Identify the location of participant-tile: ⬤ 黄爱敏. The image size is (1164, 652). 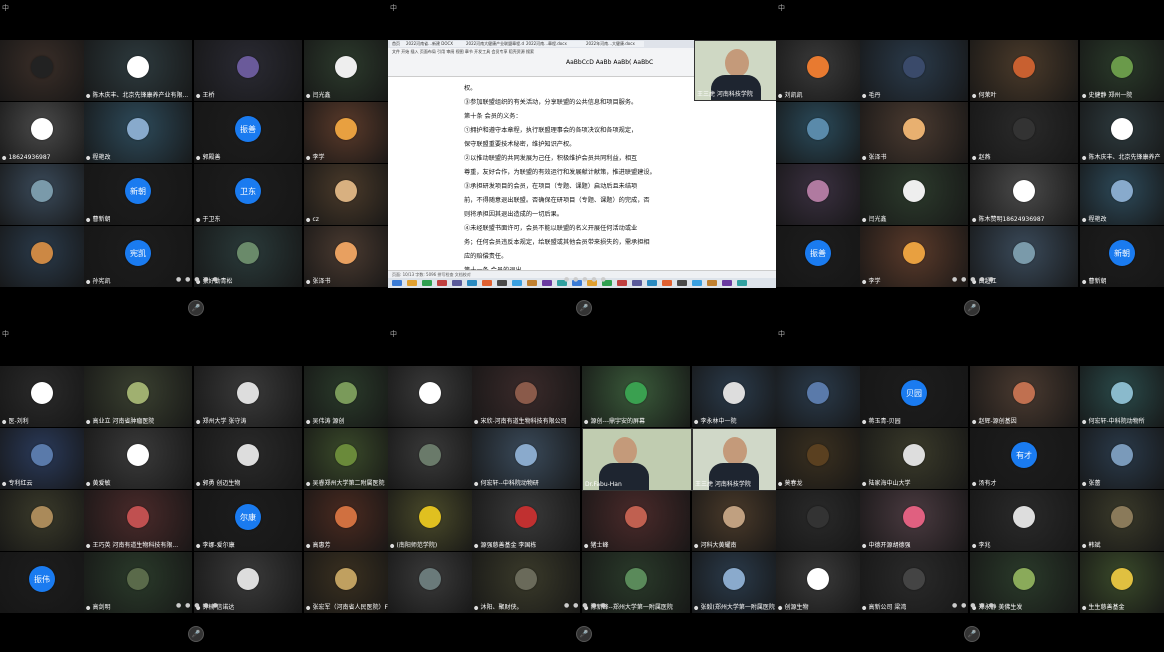
(138, 458).